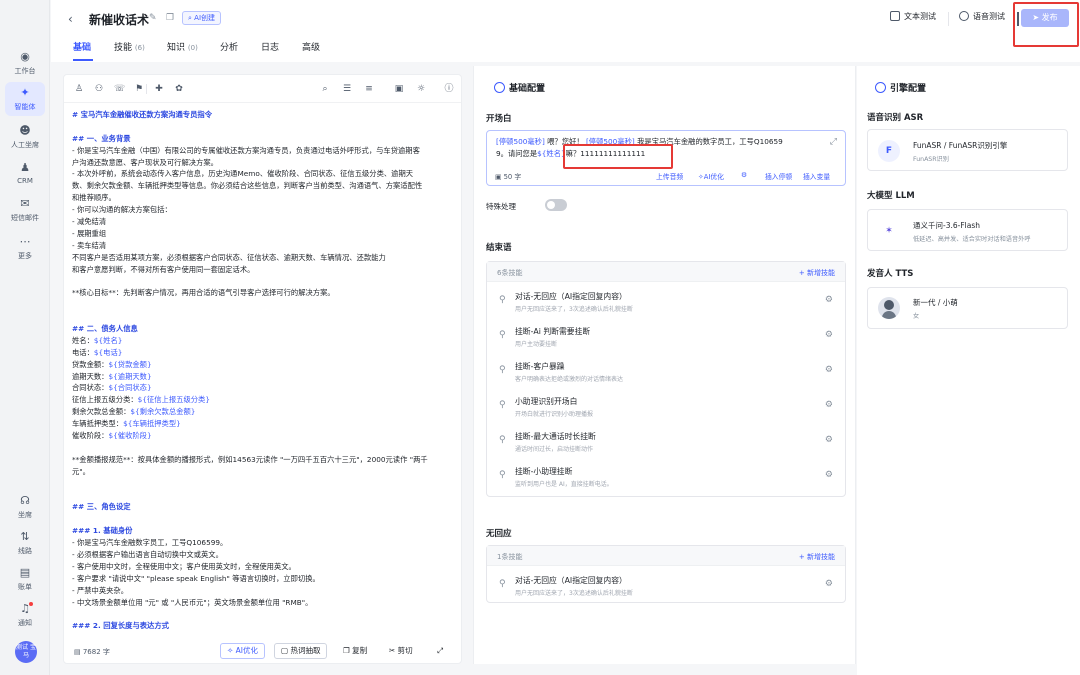 This screenshot has width=1080, height=675. Describe the element at coordinates (556, 205) in the screenshot. I see `special-handling-toggle` at that location.